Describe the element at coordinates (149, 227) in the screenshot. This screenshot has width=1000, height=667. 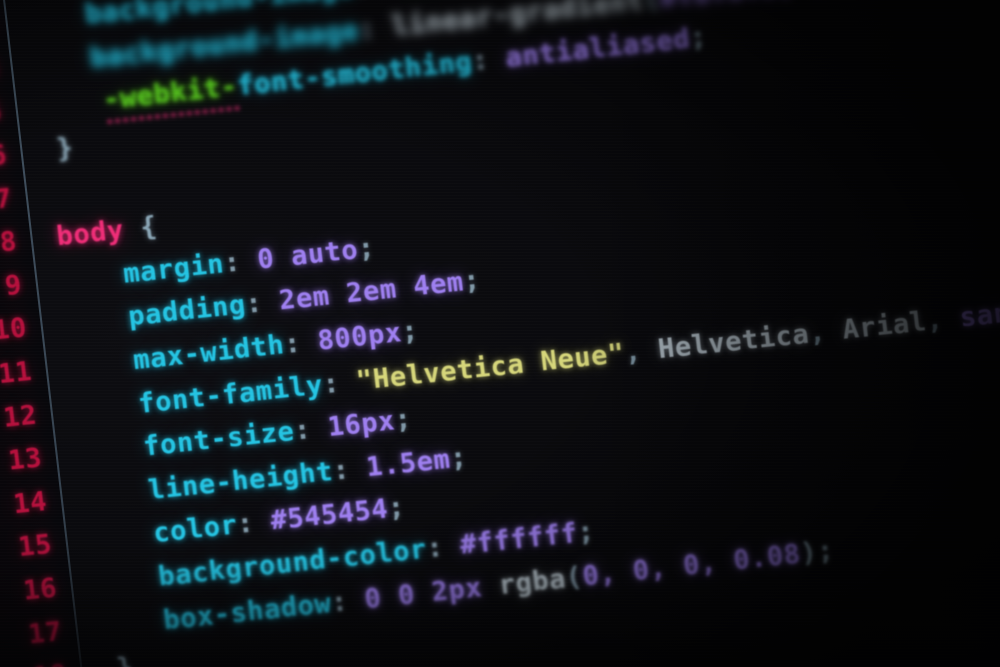
I see `token-brace: {` at that location.